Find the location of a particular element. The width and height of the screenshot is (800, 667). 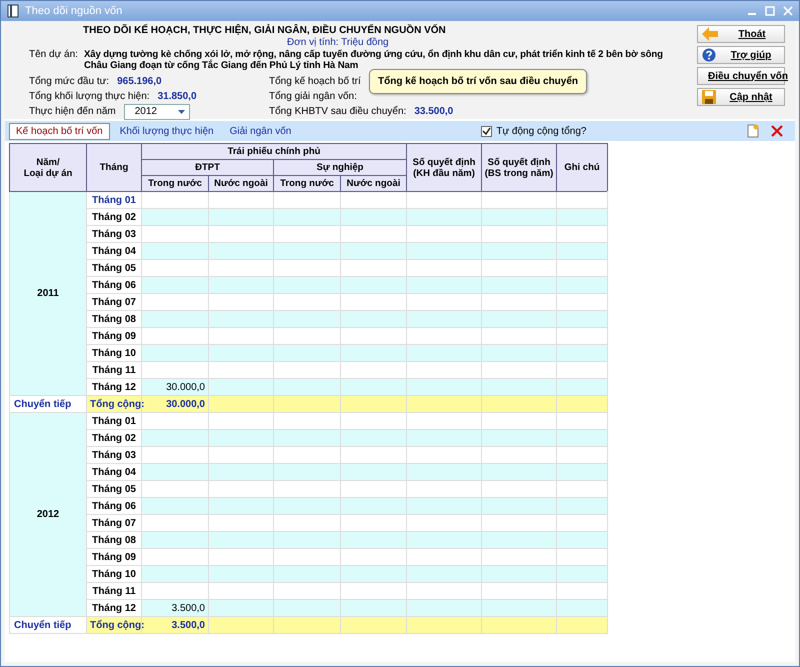

column-header: Sự nghiệp is located at coordinates (340, 168).